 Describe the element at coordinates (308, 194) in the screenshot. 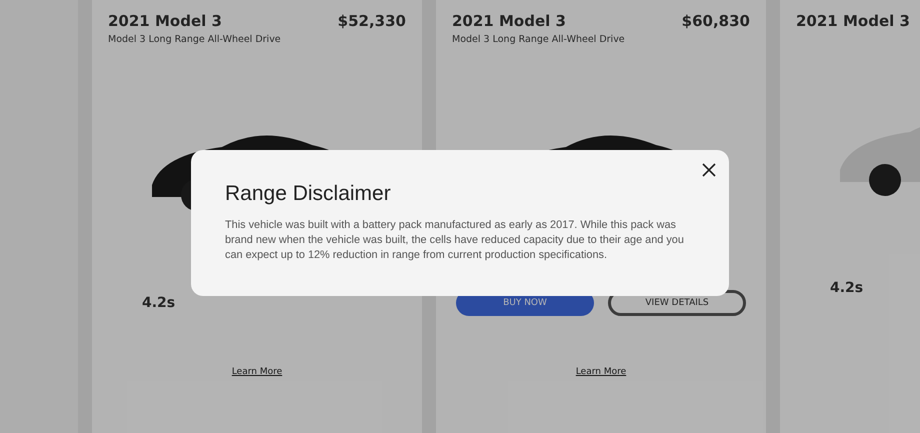

I see `dialog-title: Range Disclaimer` at that location.